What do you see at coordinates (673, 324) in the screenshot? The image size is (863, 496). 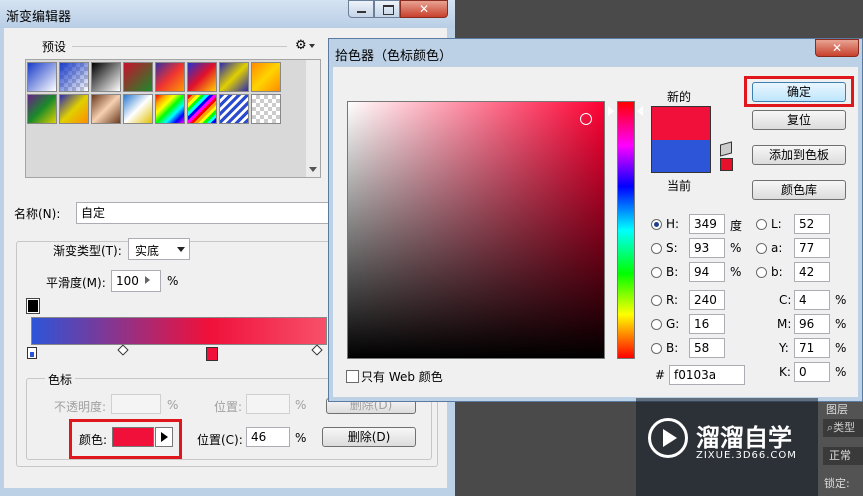 I see `g-label: G:` at bounding box center [673, 324].